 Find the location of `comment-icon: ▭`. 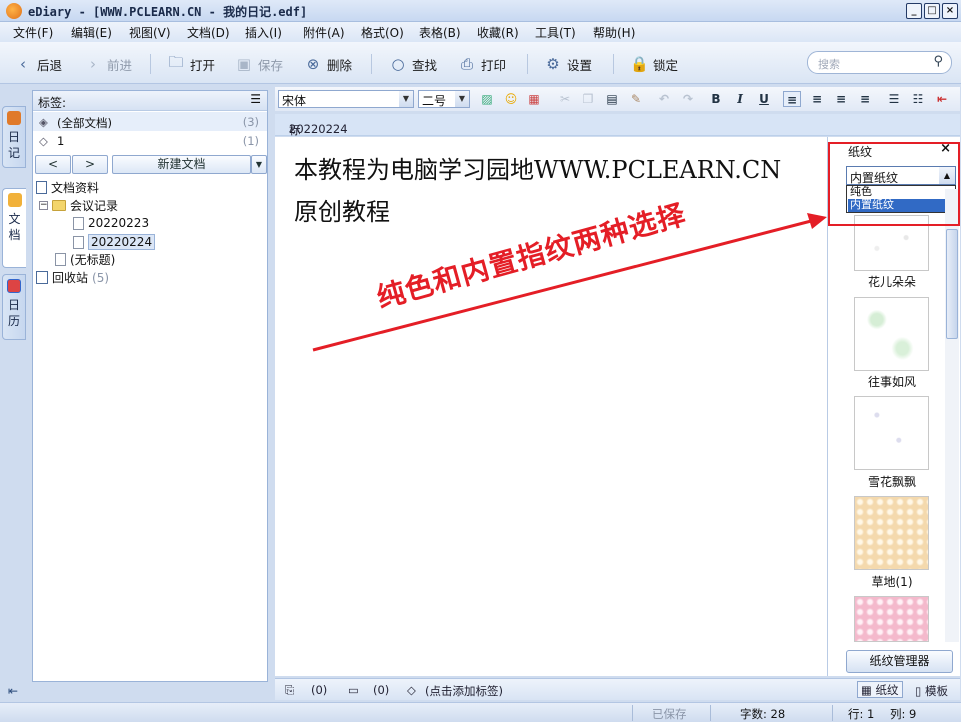

comment-icon: ▭ is located at coordinates (353, 690).